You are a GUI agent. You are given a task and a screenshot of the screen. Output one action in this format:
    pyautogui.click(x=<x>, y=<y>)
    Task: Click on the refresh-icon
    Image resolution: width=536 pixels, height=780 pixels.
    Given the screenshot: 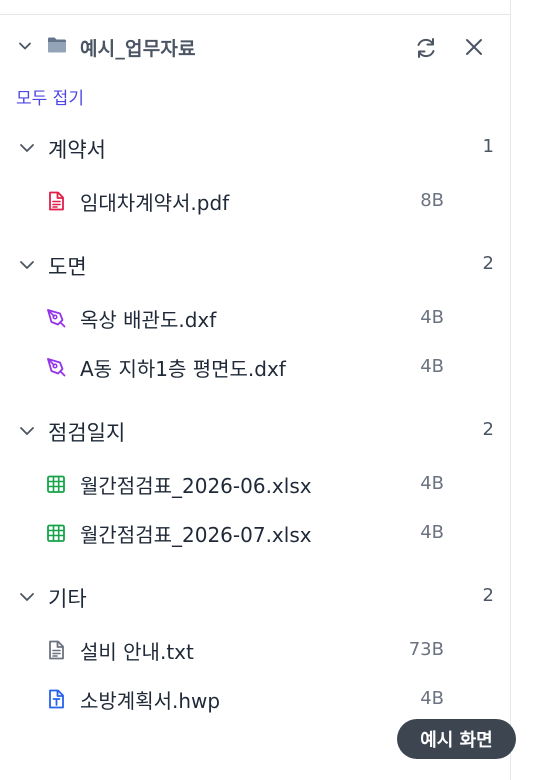 What is the action you would take?
    pyautogui.click(x=426, y=48)
    